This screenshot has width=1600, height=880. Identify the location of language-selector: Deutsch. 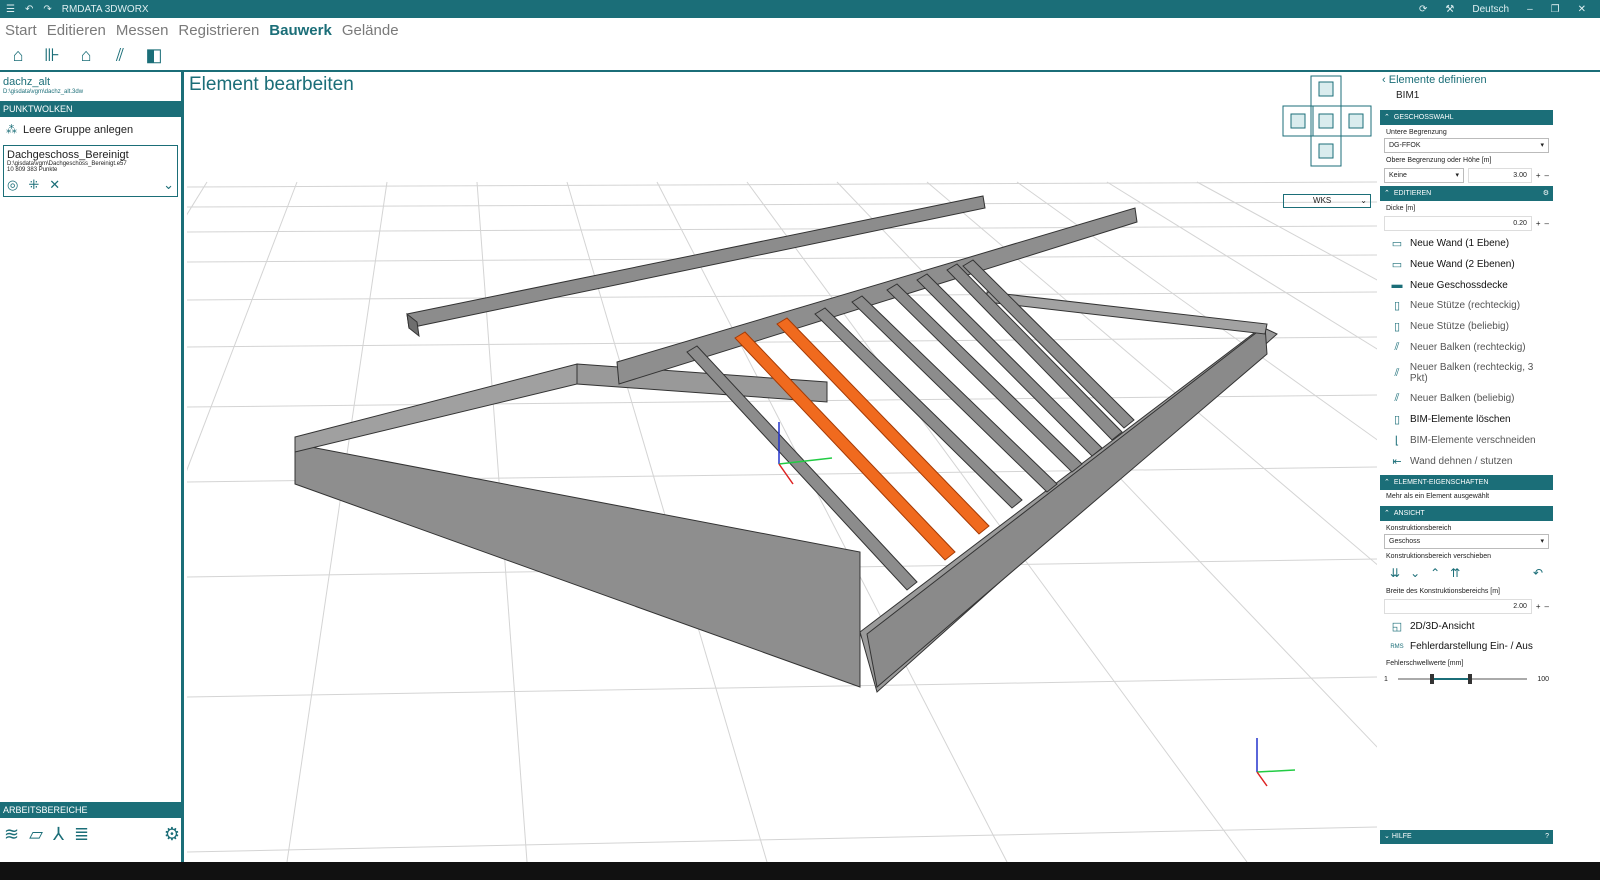
(1490, 9).